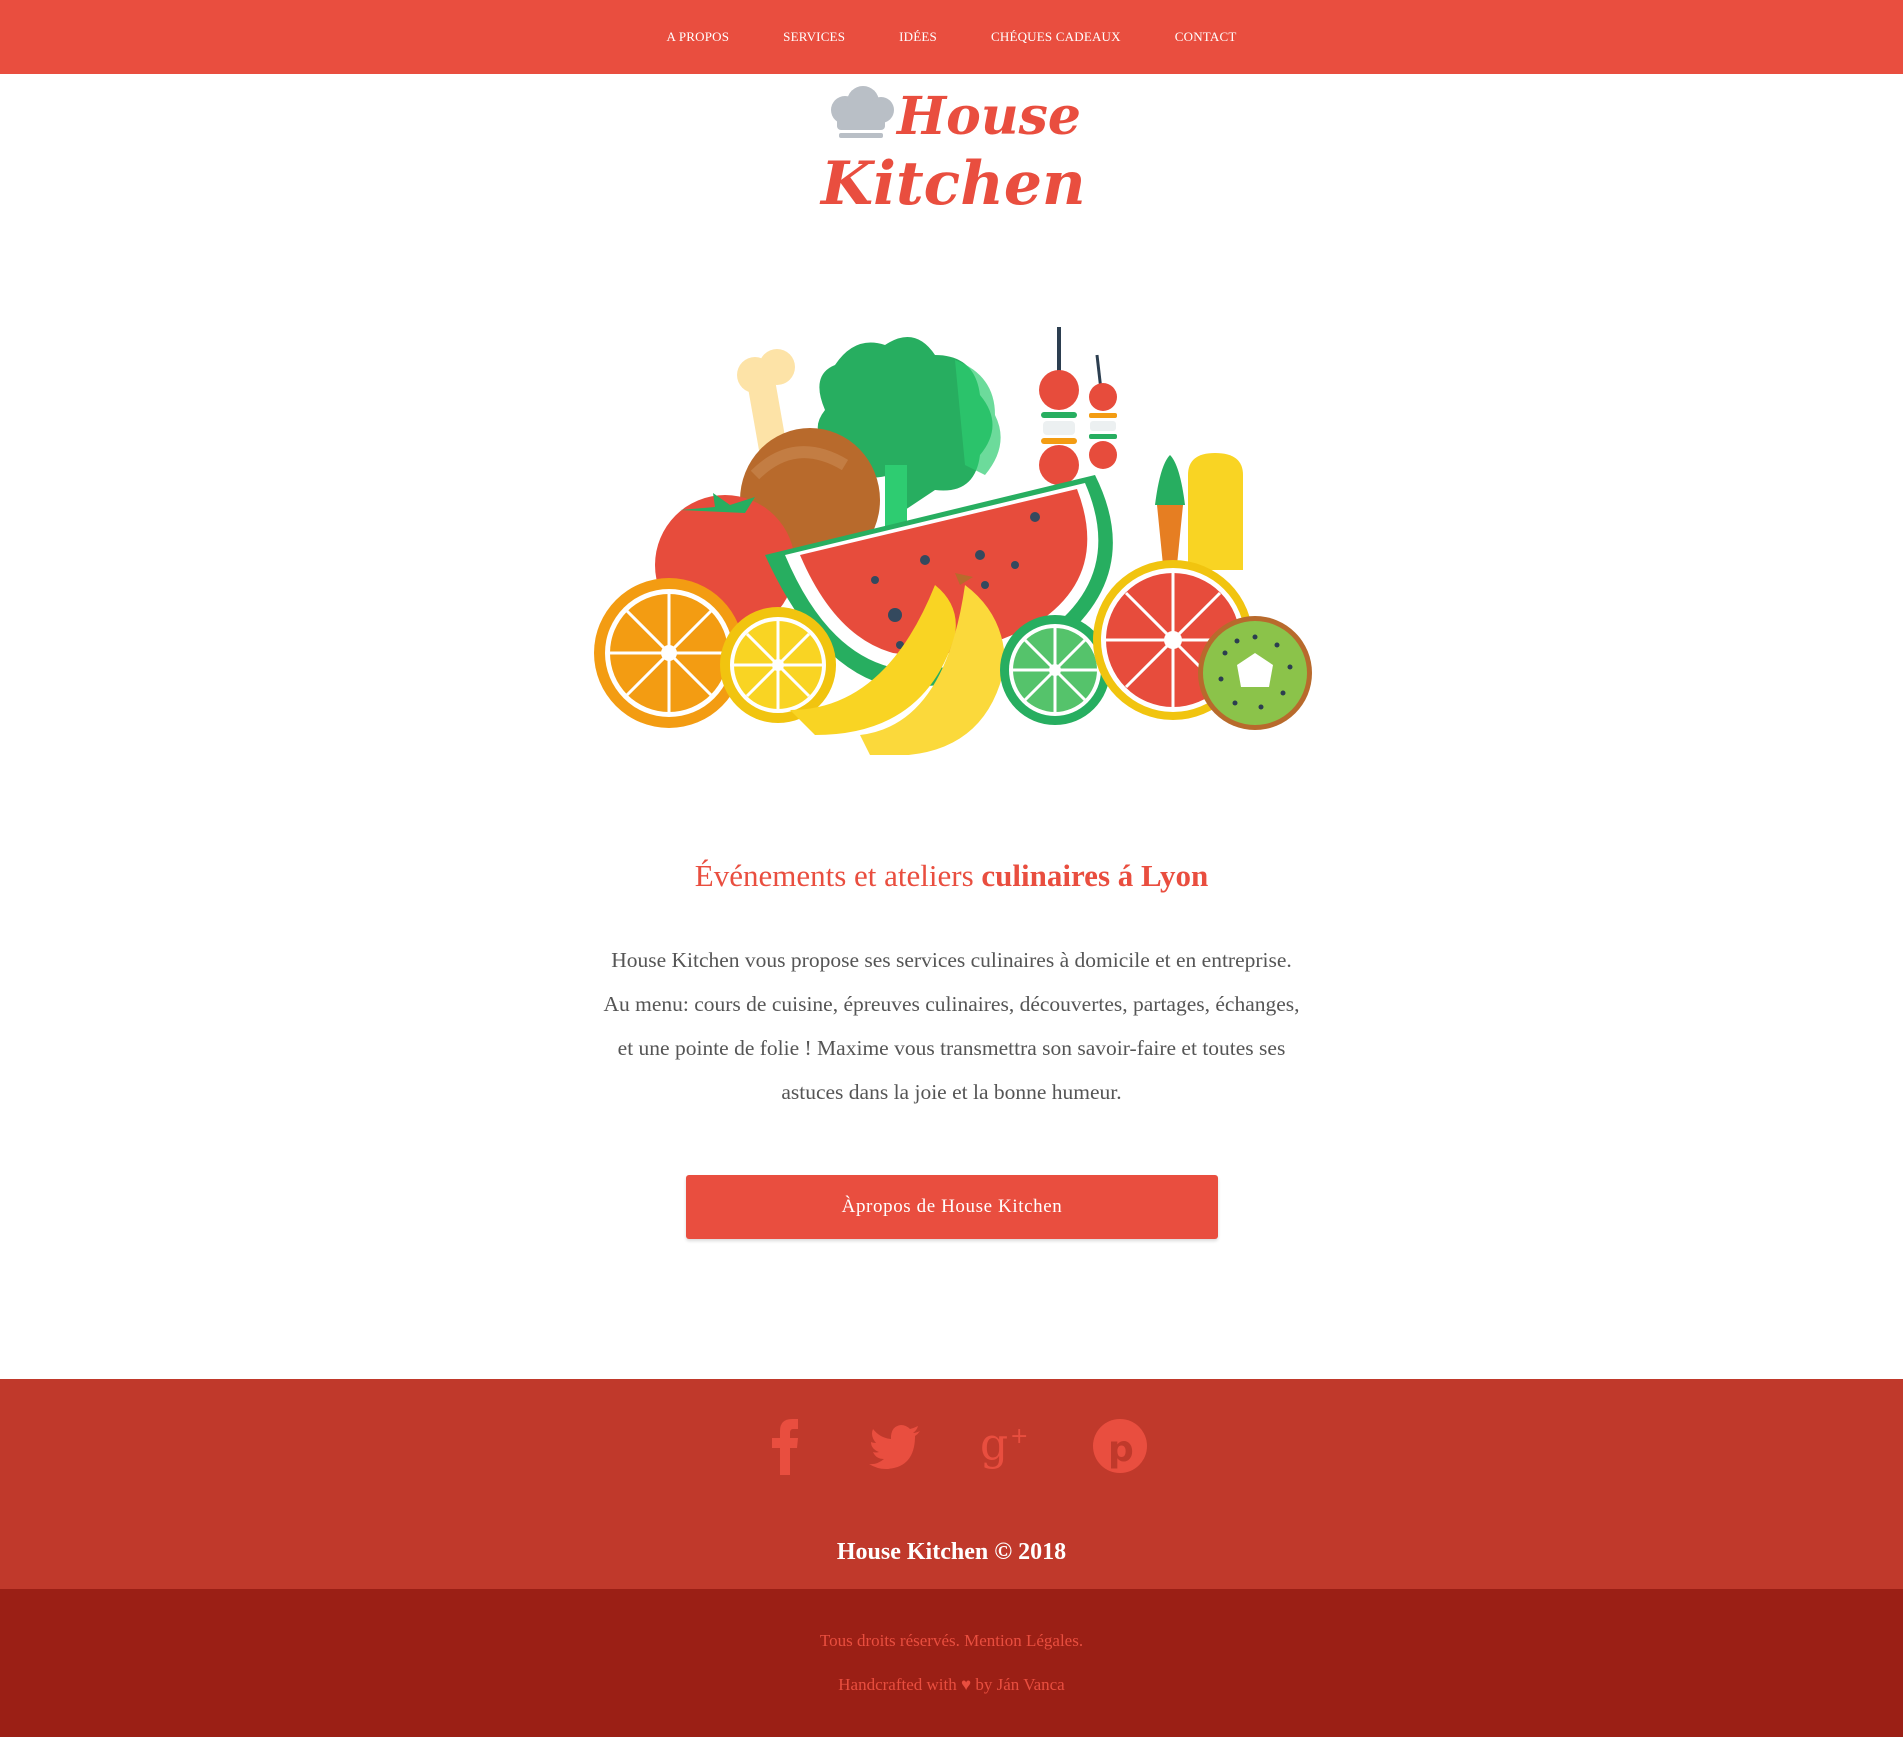 The image size is (1903, 1737). What do you see at coordinates (988, 116) in the screenshot?
I see `svg-text: House` at bounding box center [988, 116].